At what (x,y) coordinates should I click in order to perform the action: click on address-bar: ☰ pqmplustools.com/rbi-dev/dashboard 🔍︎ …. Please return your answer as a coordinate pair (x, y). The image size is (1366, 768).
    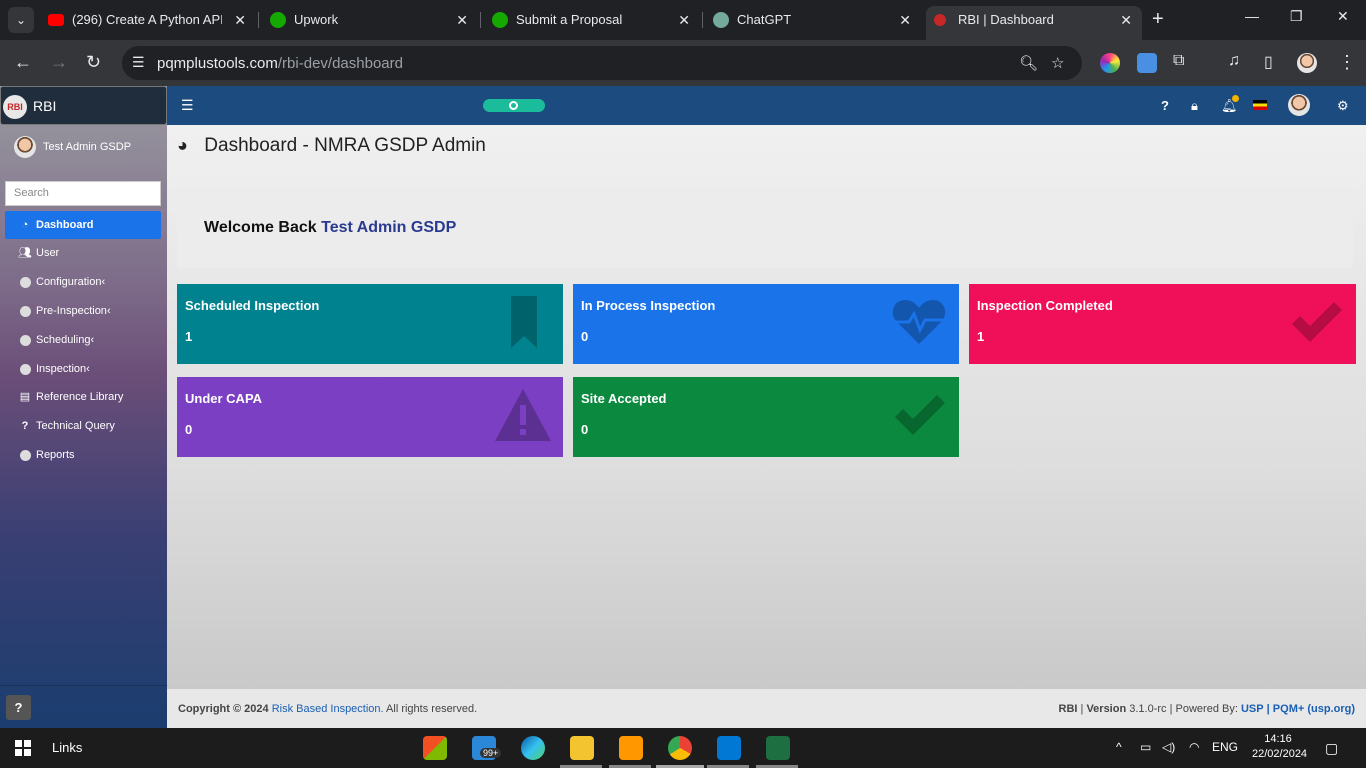
    Looking at the image, I should click on (602, 63).